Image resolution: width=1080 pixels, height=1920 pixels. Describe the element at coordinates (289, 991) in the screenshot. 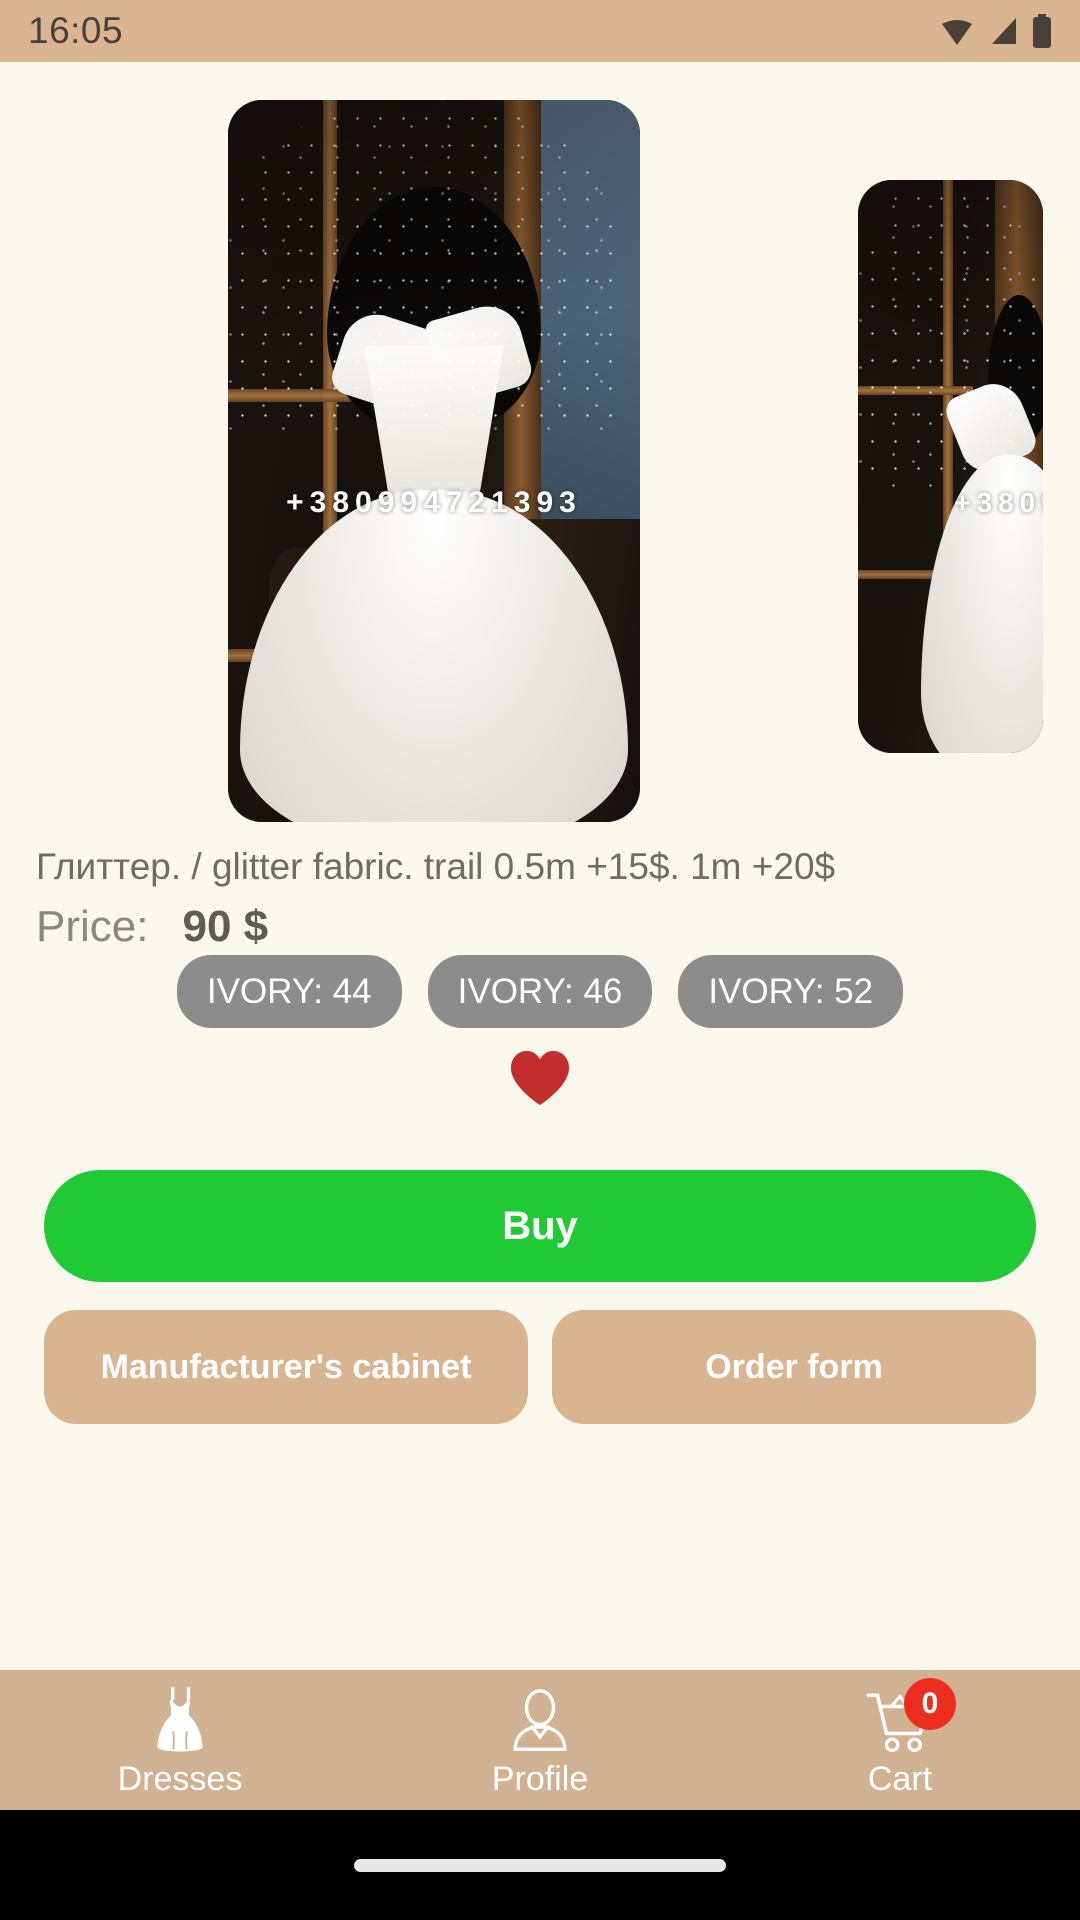

I see `size-chip: IVORY: 44` at that location.